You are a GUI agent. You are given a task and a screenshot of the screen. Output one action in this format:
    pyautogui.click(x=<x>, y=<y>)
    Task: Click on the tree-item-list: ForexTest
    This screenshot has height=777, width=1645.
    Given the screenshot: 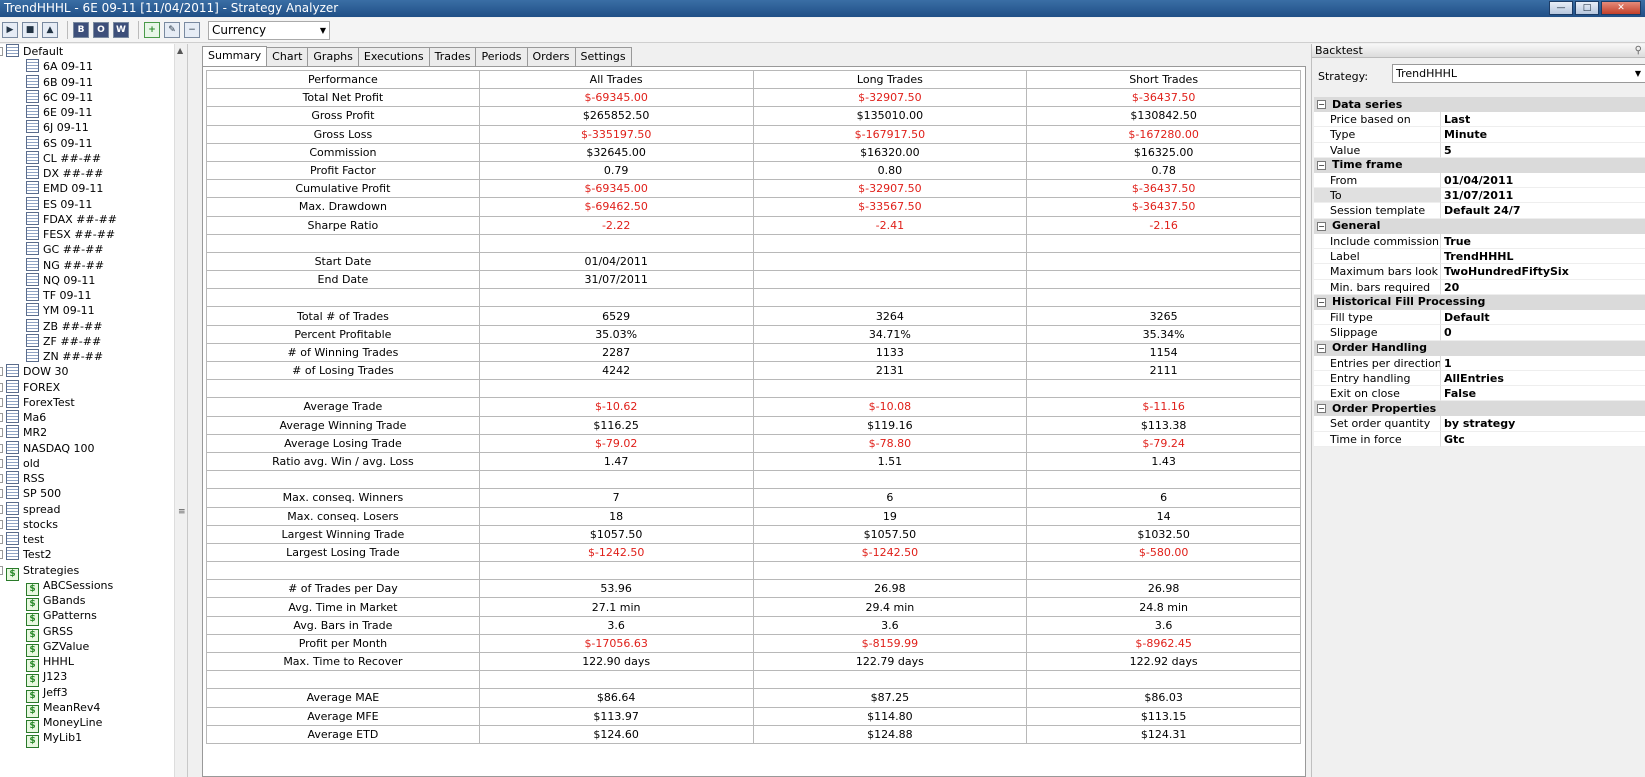 What is the action you would take?
    pyautogui.click(x=37, y=402)
    